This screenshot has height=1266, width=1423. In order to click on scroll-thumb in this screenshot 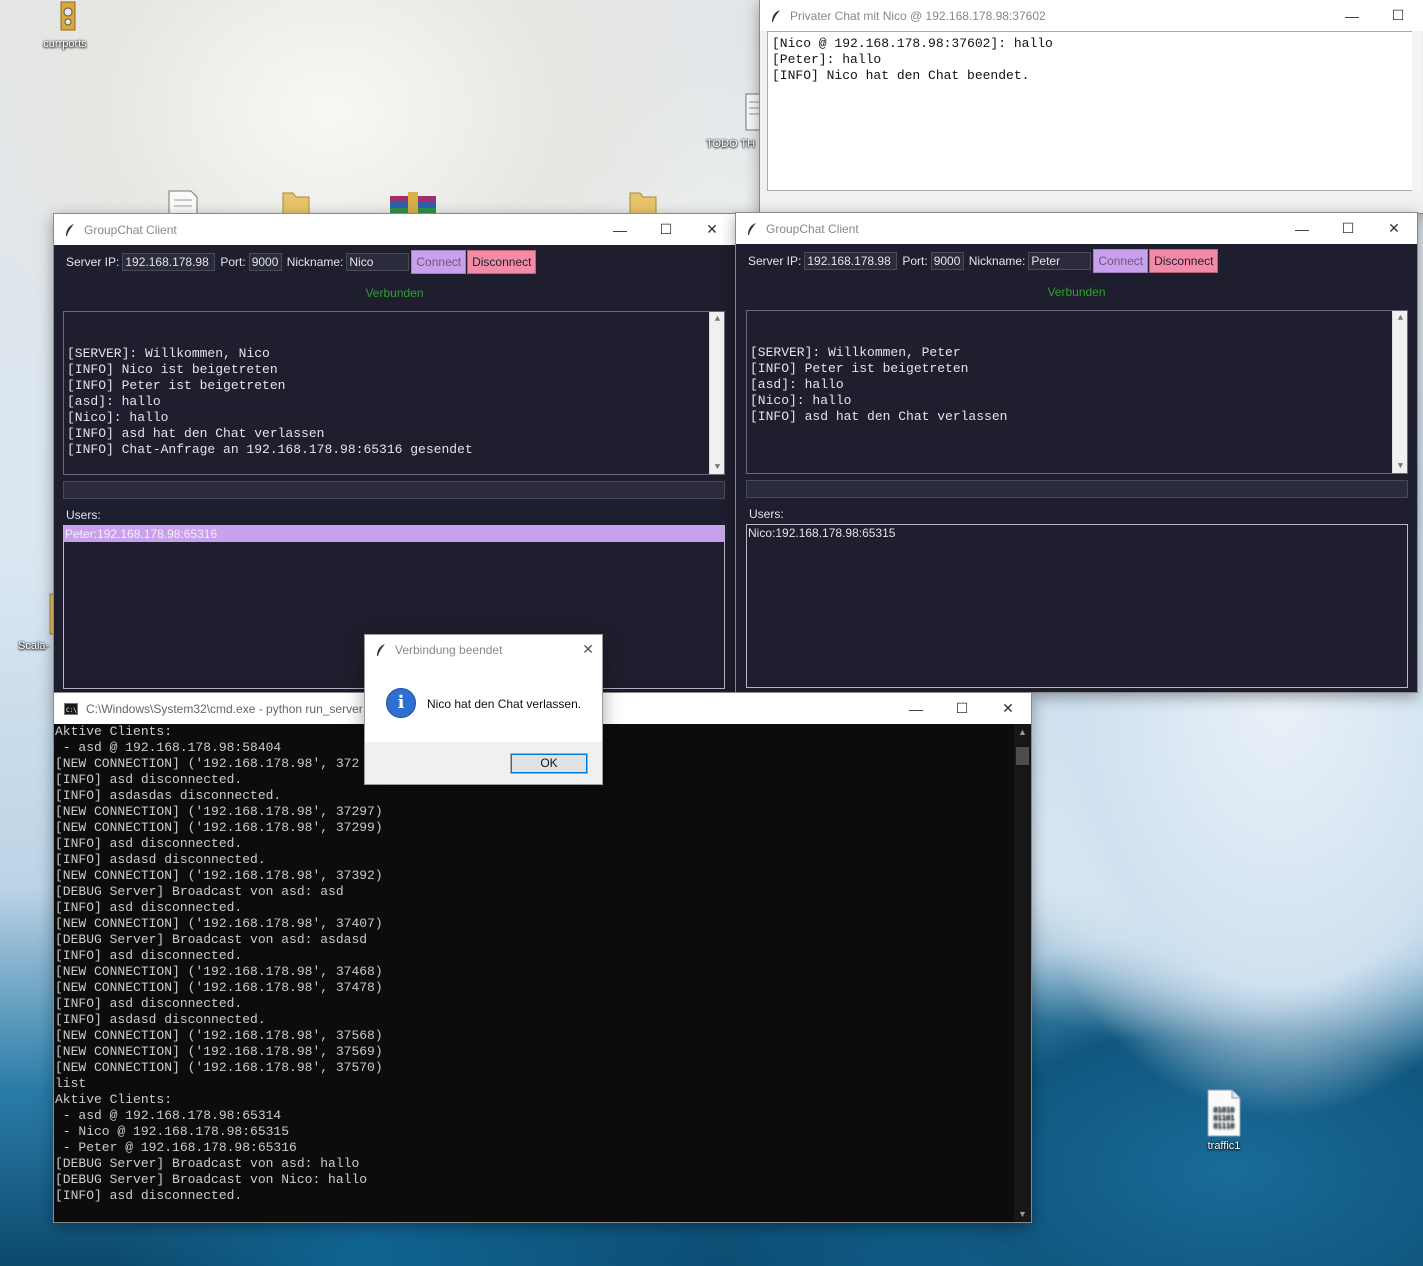, I will do `click(1022, 756)`.